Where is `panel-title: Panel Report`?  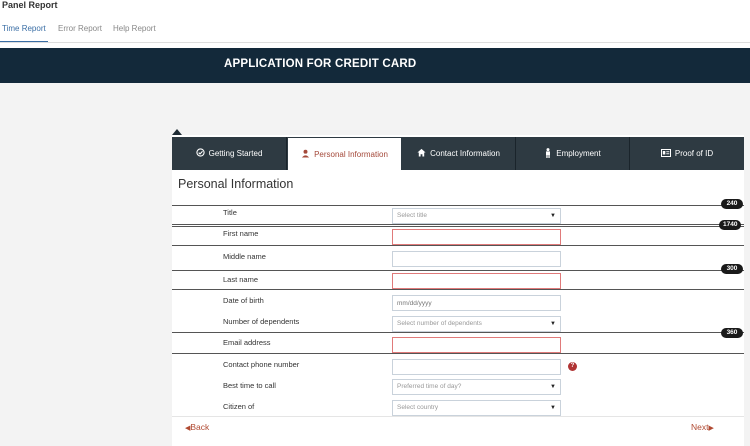
panel-title: Panel Report is located at coordinates (30, 5).